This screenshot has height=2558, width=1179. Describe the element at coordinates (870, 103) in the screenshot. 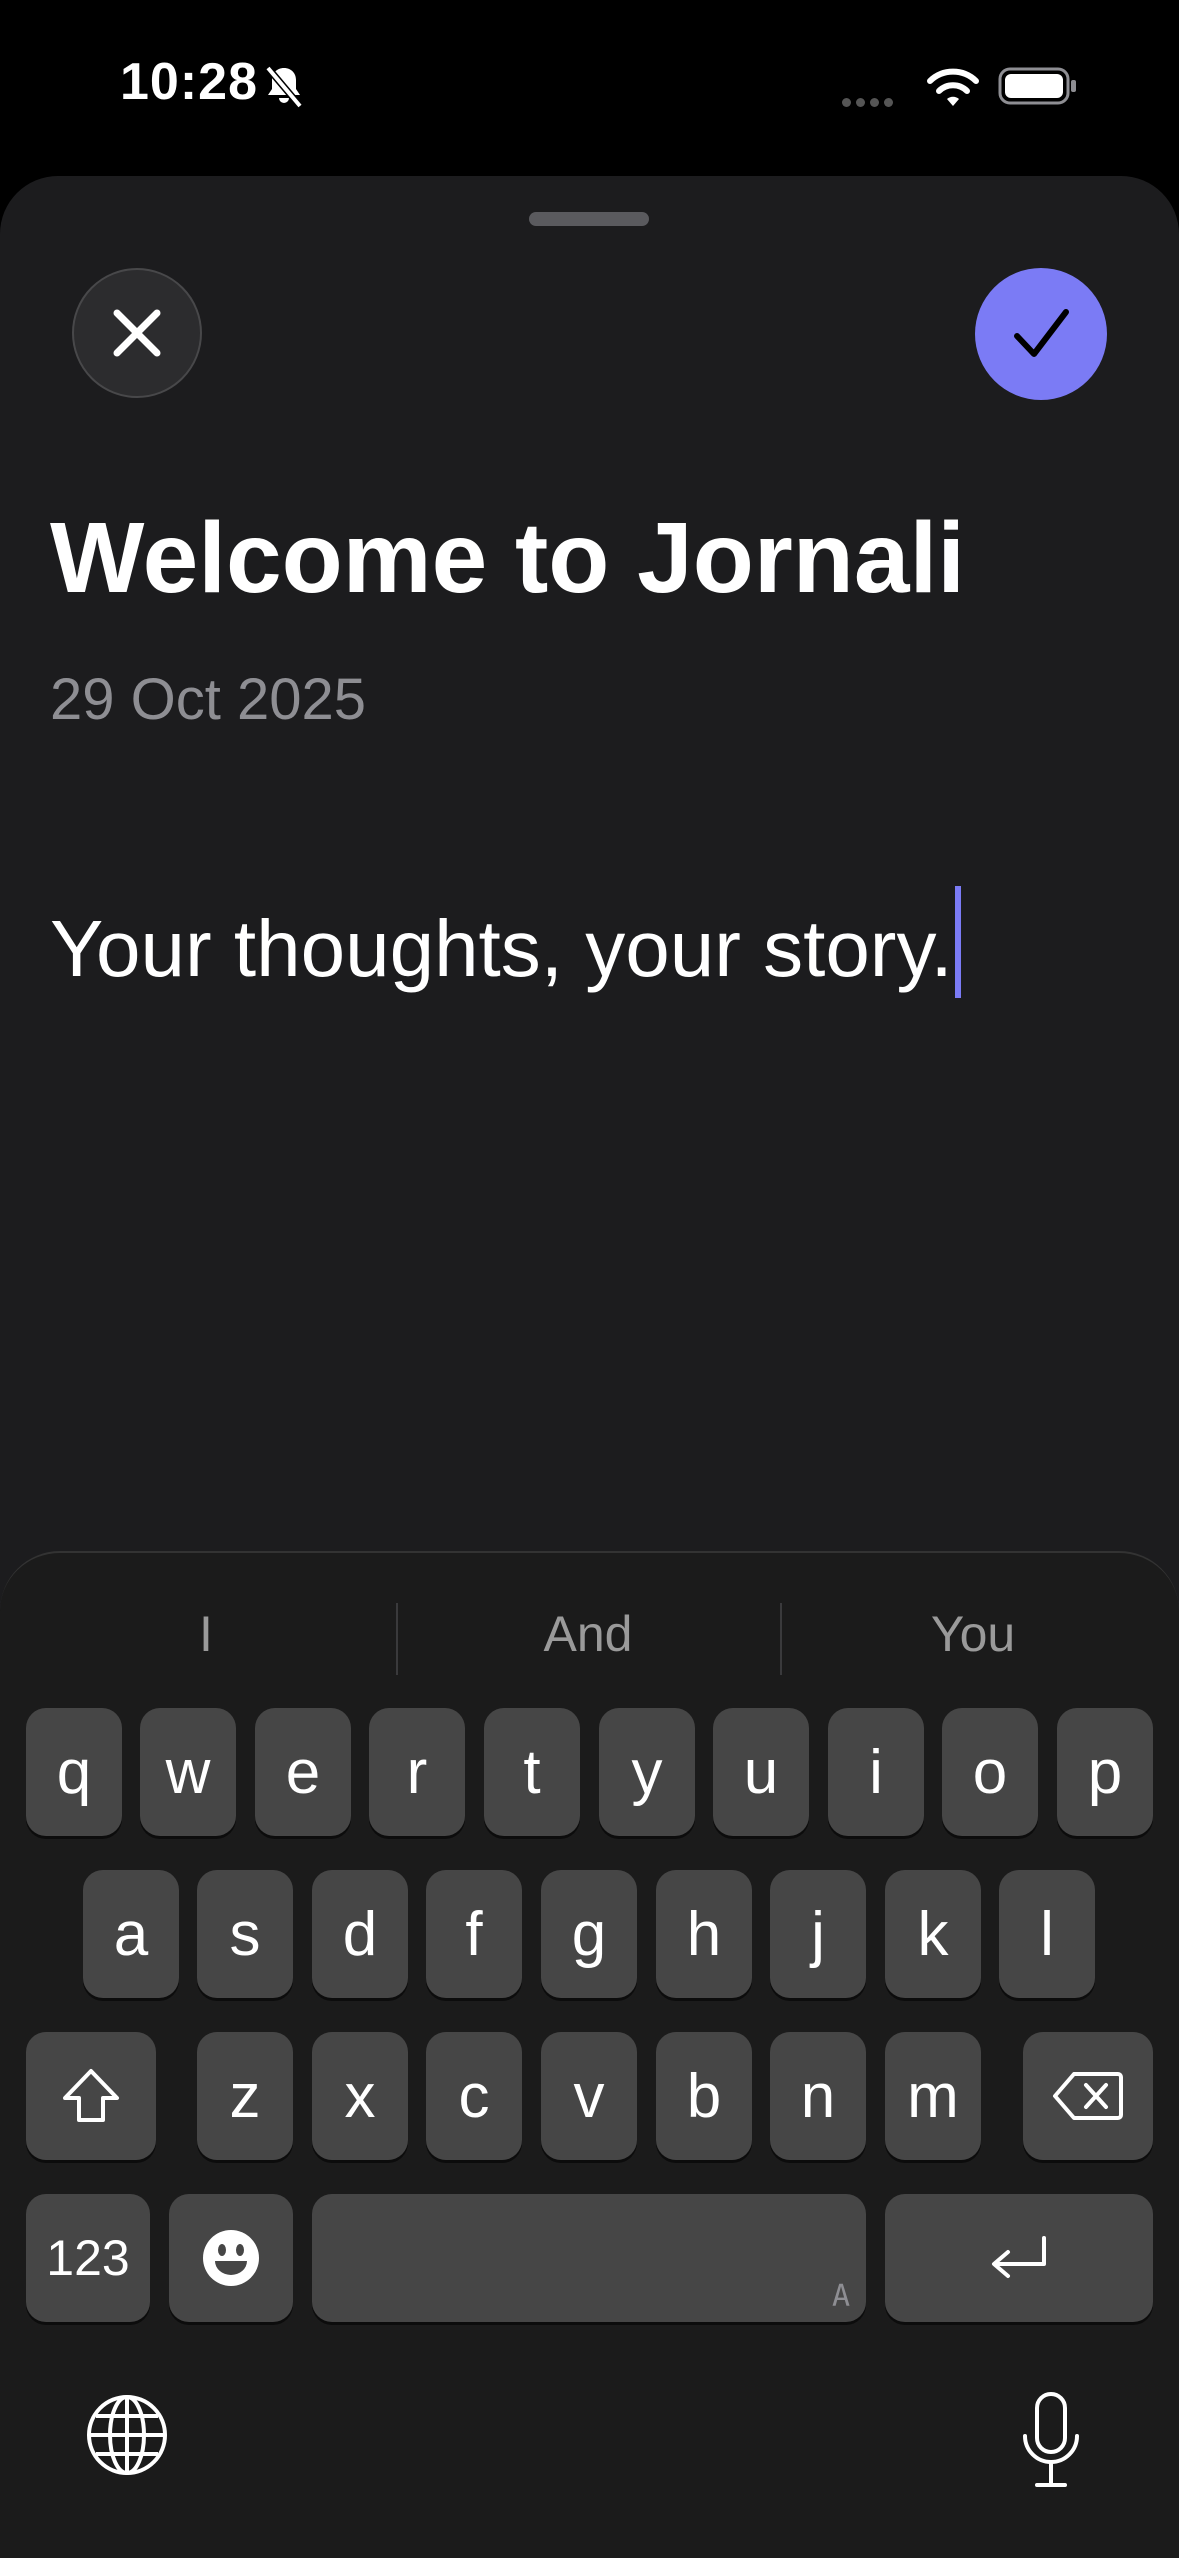

I see `cellular-signal-icon` at that location.